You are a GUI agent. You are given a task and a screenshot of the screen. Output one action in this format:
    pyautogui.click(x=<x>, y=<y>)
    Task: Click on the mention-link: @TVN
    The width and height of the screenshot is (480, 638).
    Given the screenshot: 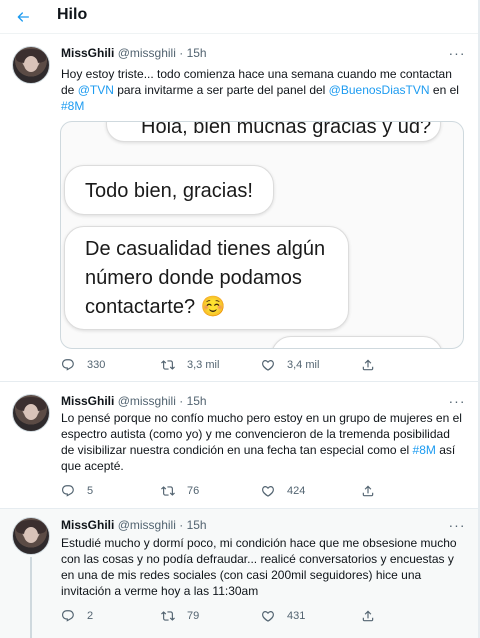 What is the action you would take?
    pyautogui.click(x=96, y=90)
    